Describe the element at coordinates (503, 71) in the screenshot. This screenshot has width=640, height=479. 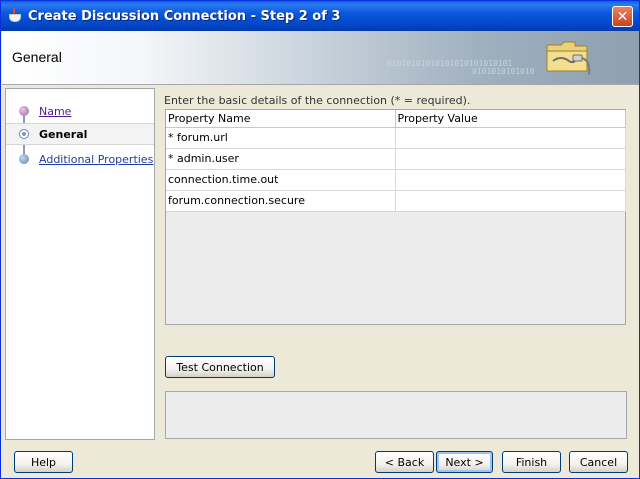
I see `header-binary-text-2: 0101010101010` at that location.